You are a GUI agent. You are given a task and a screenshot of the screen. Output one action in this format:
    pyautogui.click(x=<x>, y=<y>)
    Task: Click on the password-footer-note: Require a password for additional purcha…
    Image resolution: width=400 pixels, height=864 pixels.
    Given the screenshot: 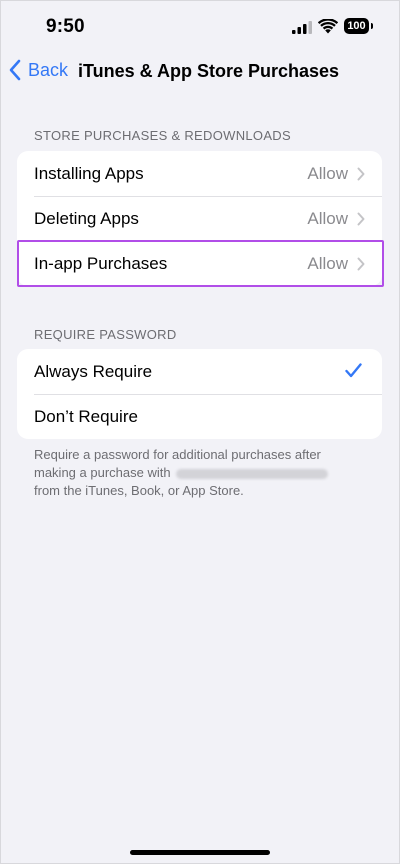 What is the action you would take?
    pyautogui.click(x=201, y=473)
    